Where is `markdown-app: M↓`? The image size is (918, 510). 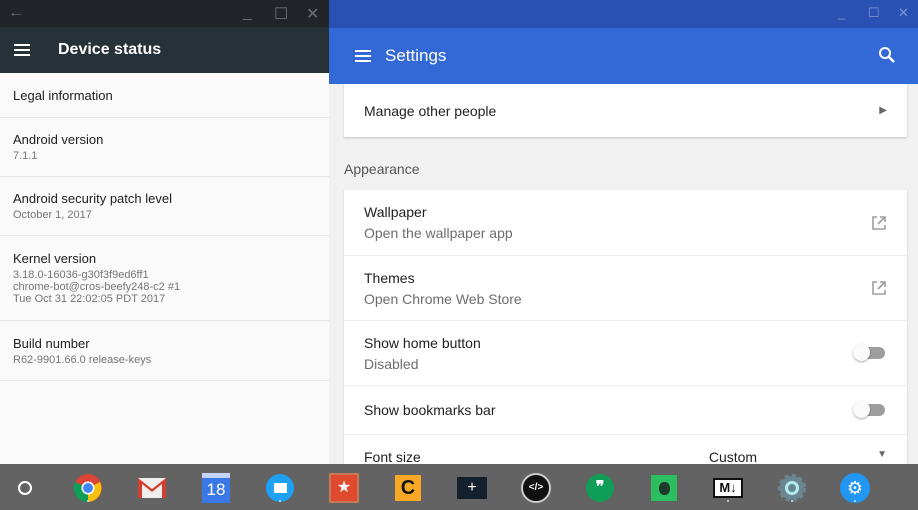 markdown-app: M↓ is located at coordinates (728, 488).